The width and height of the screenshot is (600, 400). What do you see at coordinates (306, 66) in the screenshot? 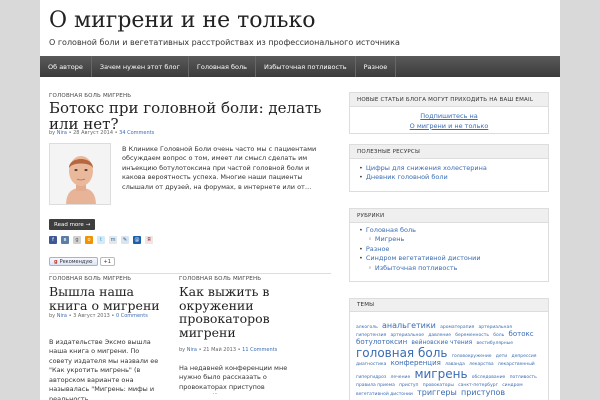
I see `nav-item-sweating: Избыточная потливость` at bounding box center [306, 66].